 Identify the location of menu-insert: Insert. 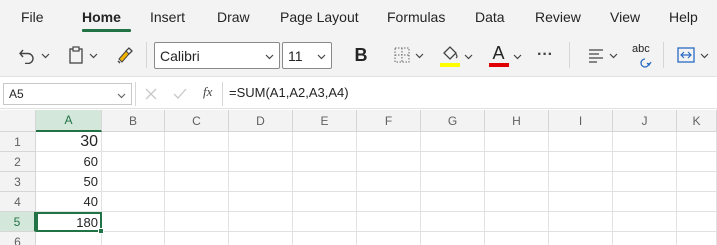
(167, 17).